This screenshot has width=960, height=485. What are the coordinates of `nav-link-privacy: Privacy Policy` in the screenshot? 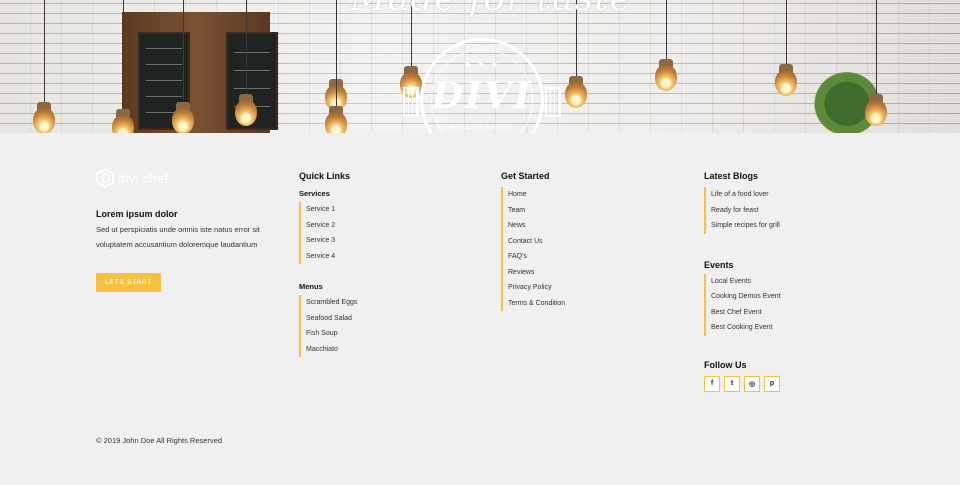 It's located at (530, 287).